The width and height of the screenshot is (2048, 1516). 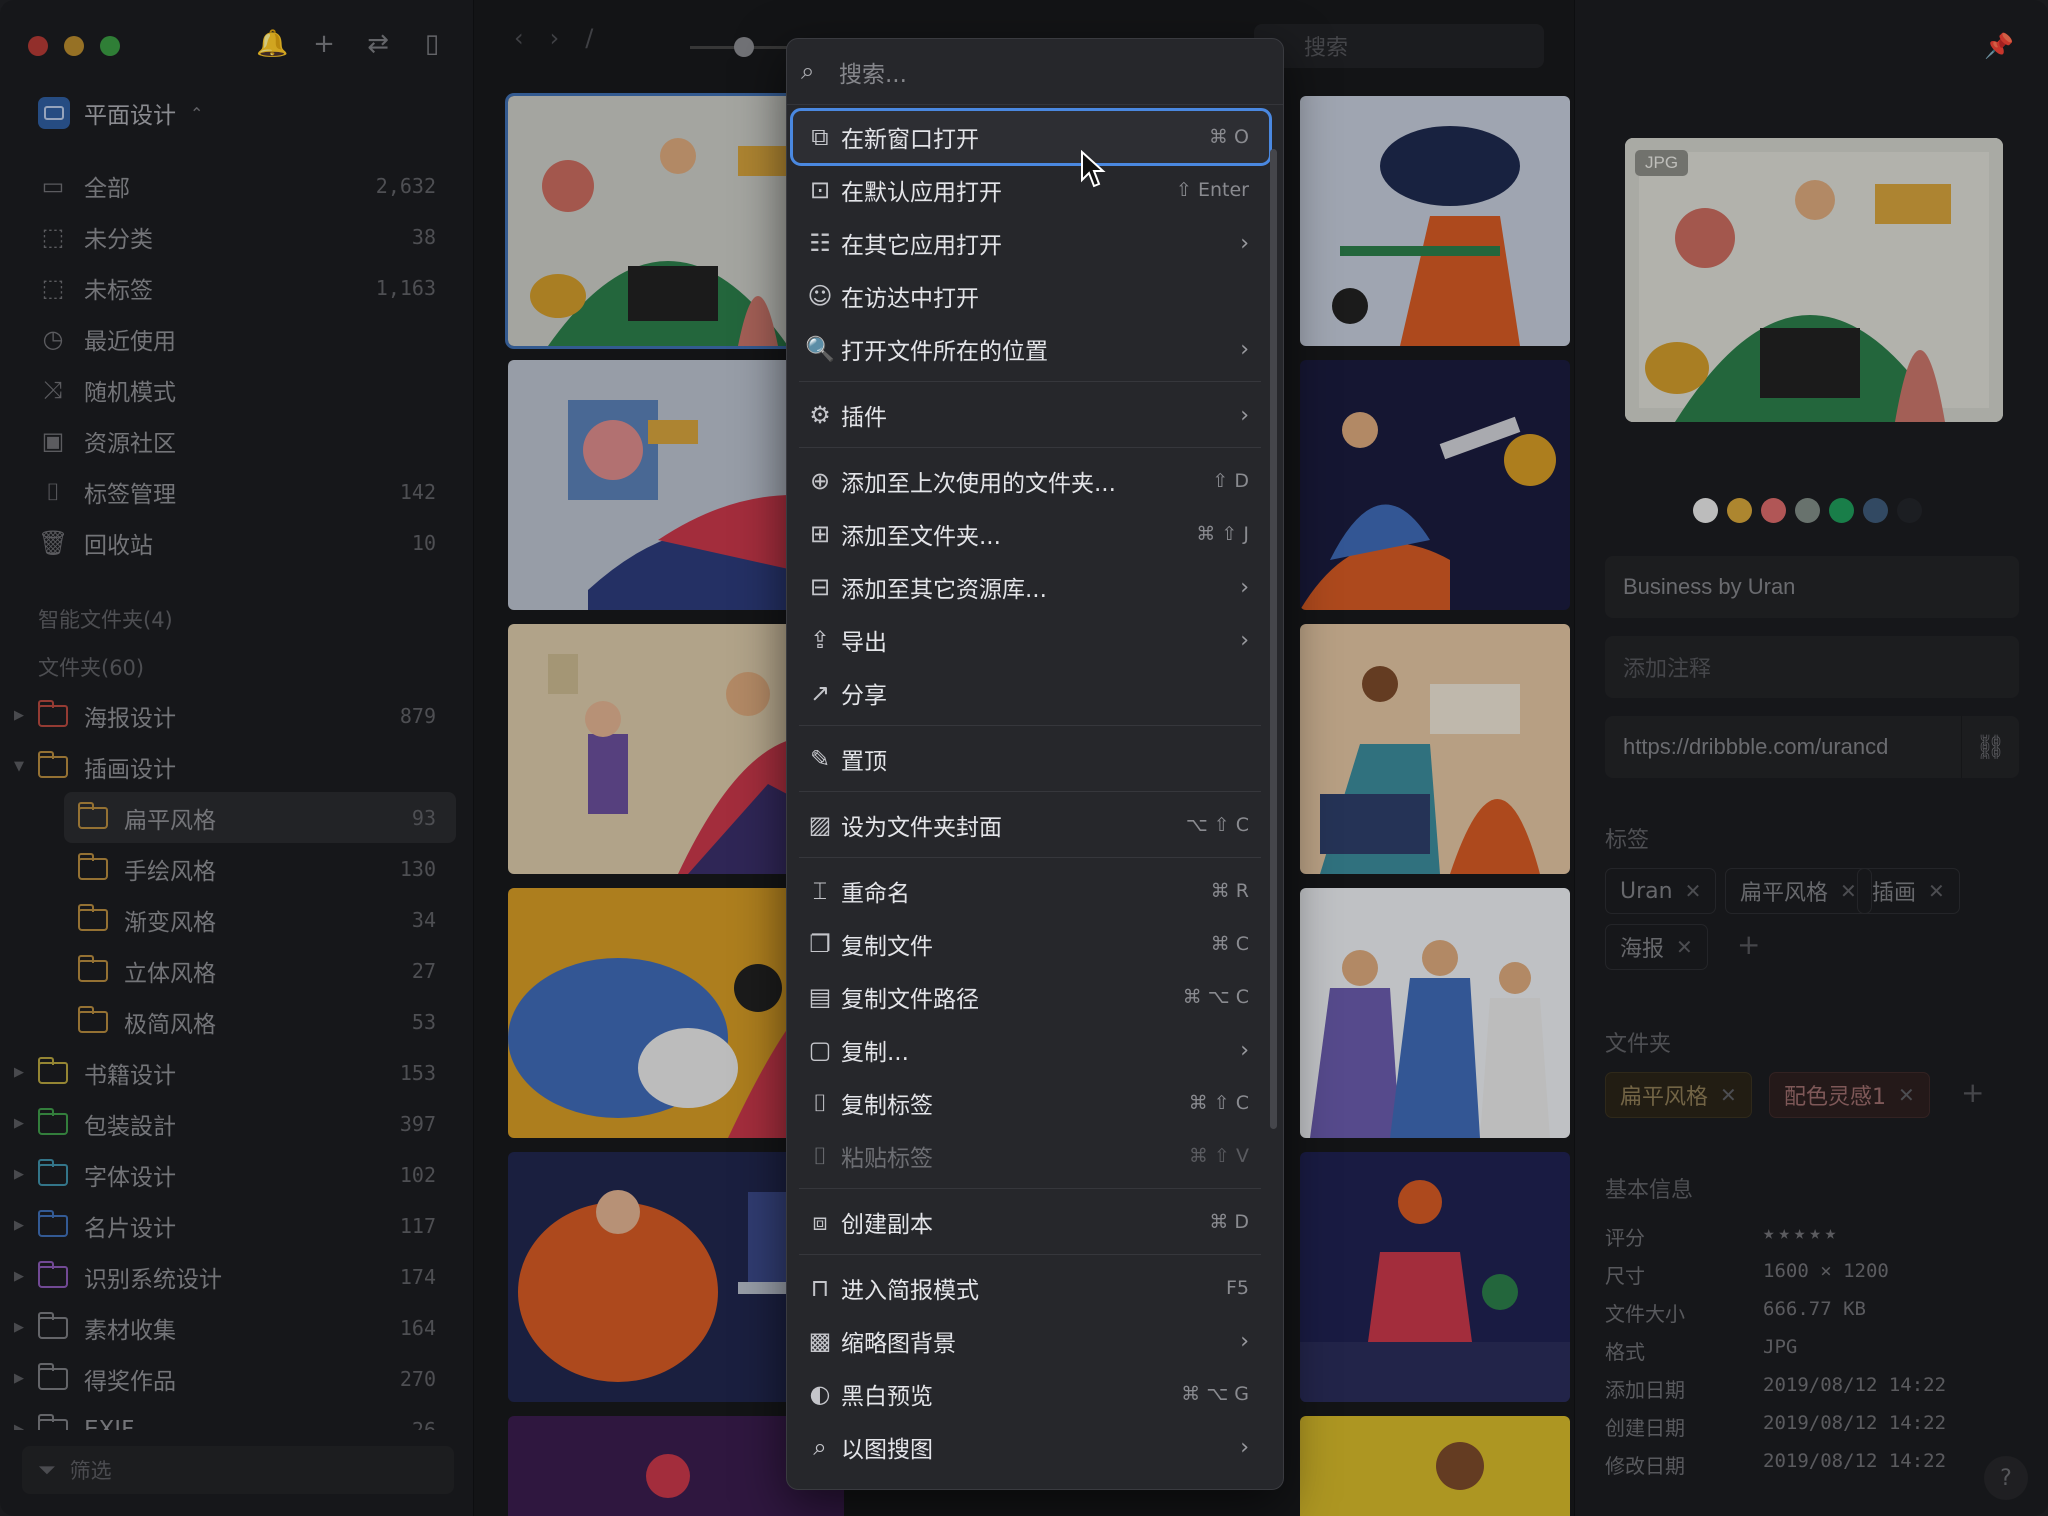 What do you see at coordinates (237, 868) in the screenshot?
I see `folder-item: 手绘风格 130` at bounding box center [237, 868].